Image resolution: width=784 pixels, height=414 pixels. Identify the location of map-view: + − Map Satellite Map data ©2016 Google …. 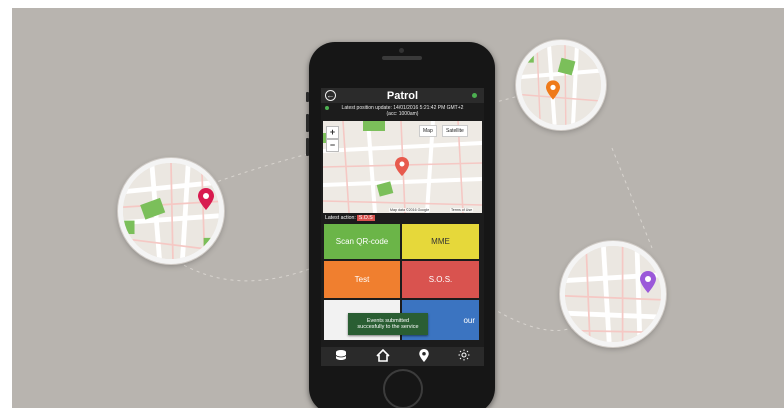
(402, 167).